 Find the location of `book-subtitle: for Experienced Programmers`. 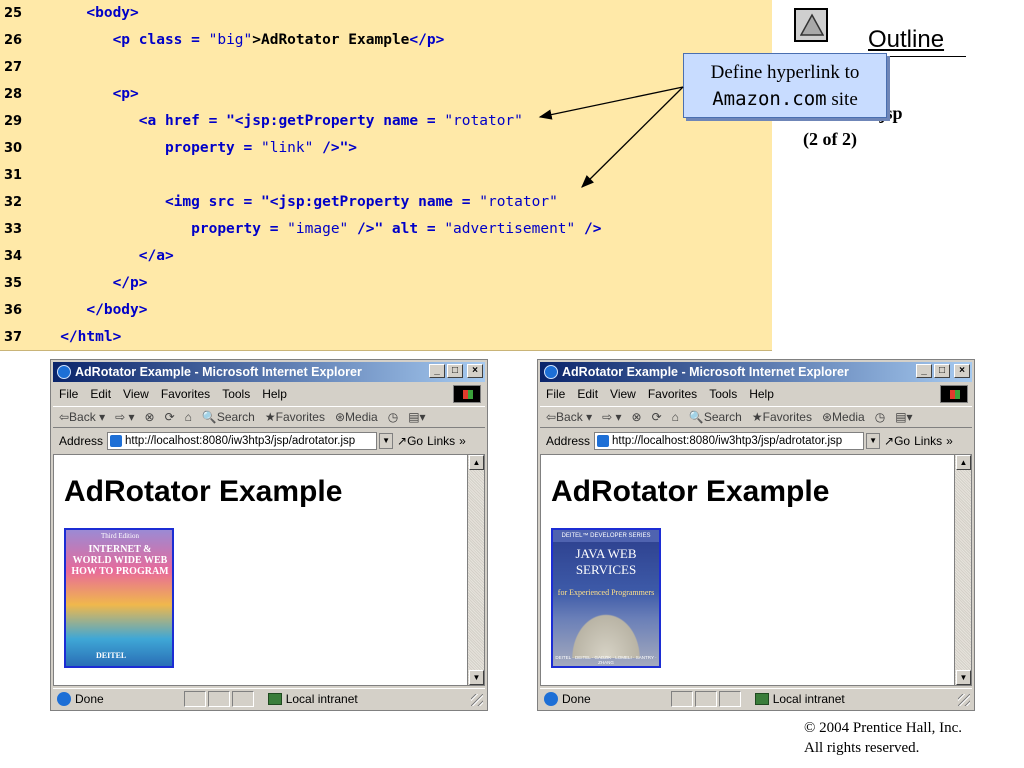

book-subtitle: for Experienced Programmers is located at coordinates (606, 592).